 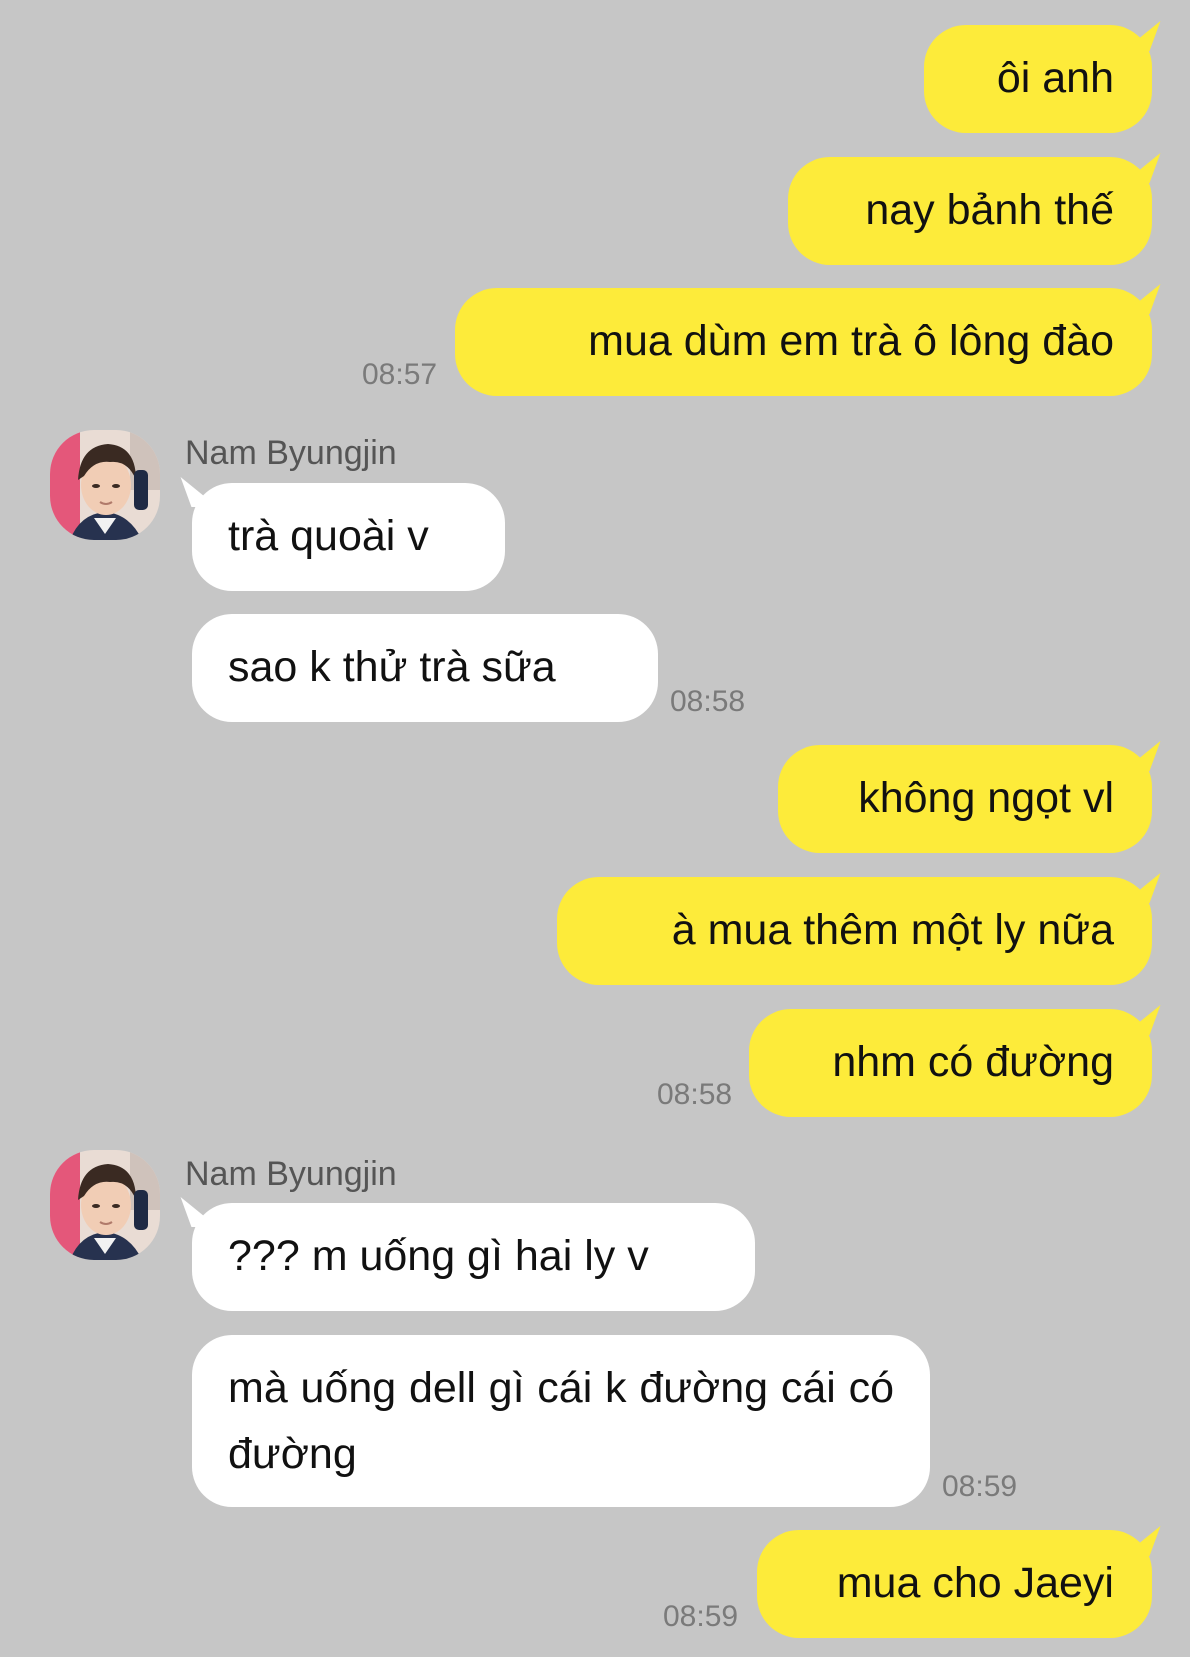 What do you see at coordinates (986, 798) in the screenshot?
I see `message-text: không ngọt vl` at bounding box center [986, 798].